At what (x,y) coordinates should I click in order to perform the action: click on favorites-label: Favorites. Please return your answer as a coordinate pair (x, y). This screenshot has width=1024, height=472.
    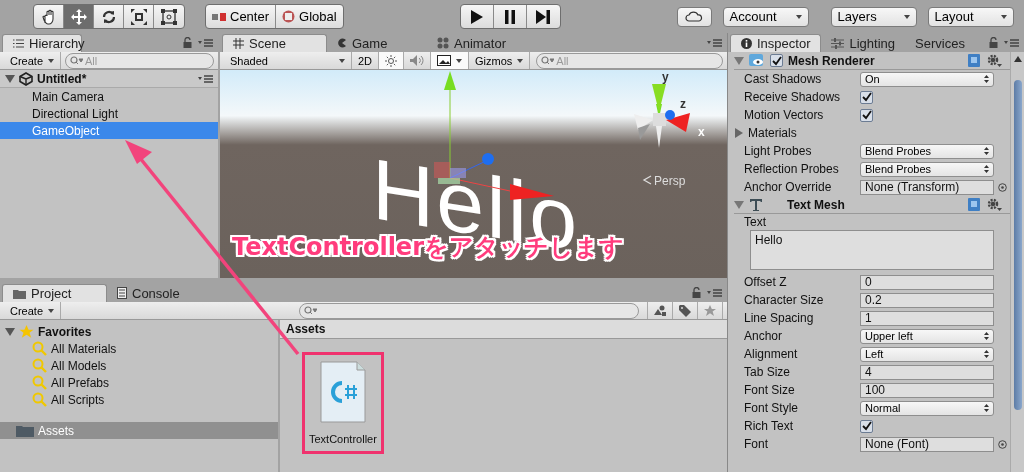
    Looking at the image, I should click on (65, 331).